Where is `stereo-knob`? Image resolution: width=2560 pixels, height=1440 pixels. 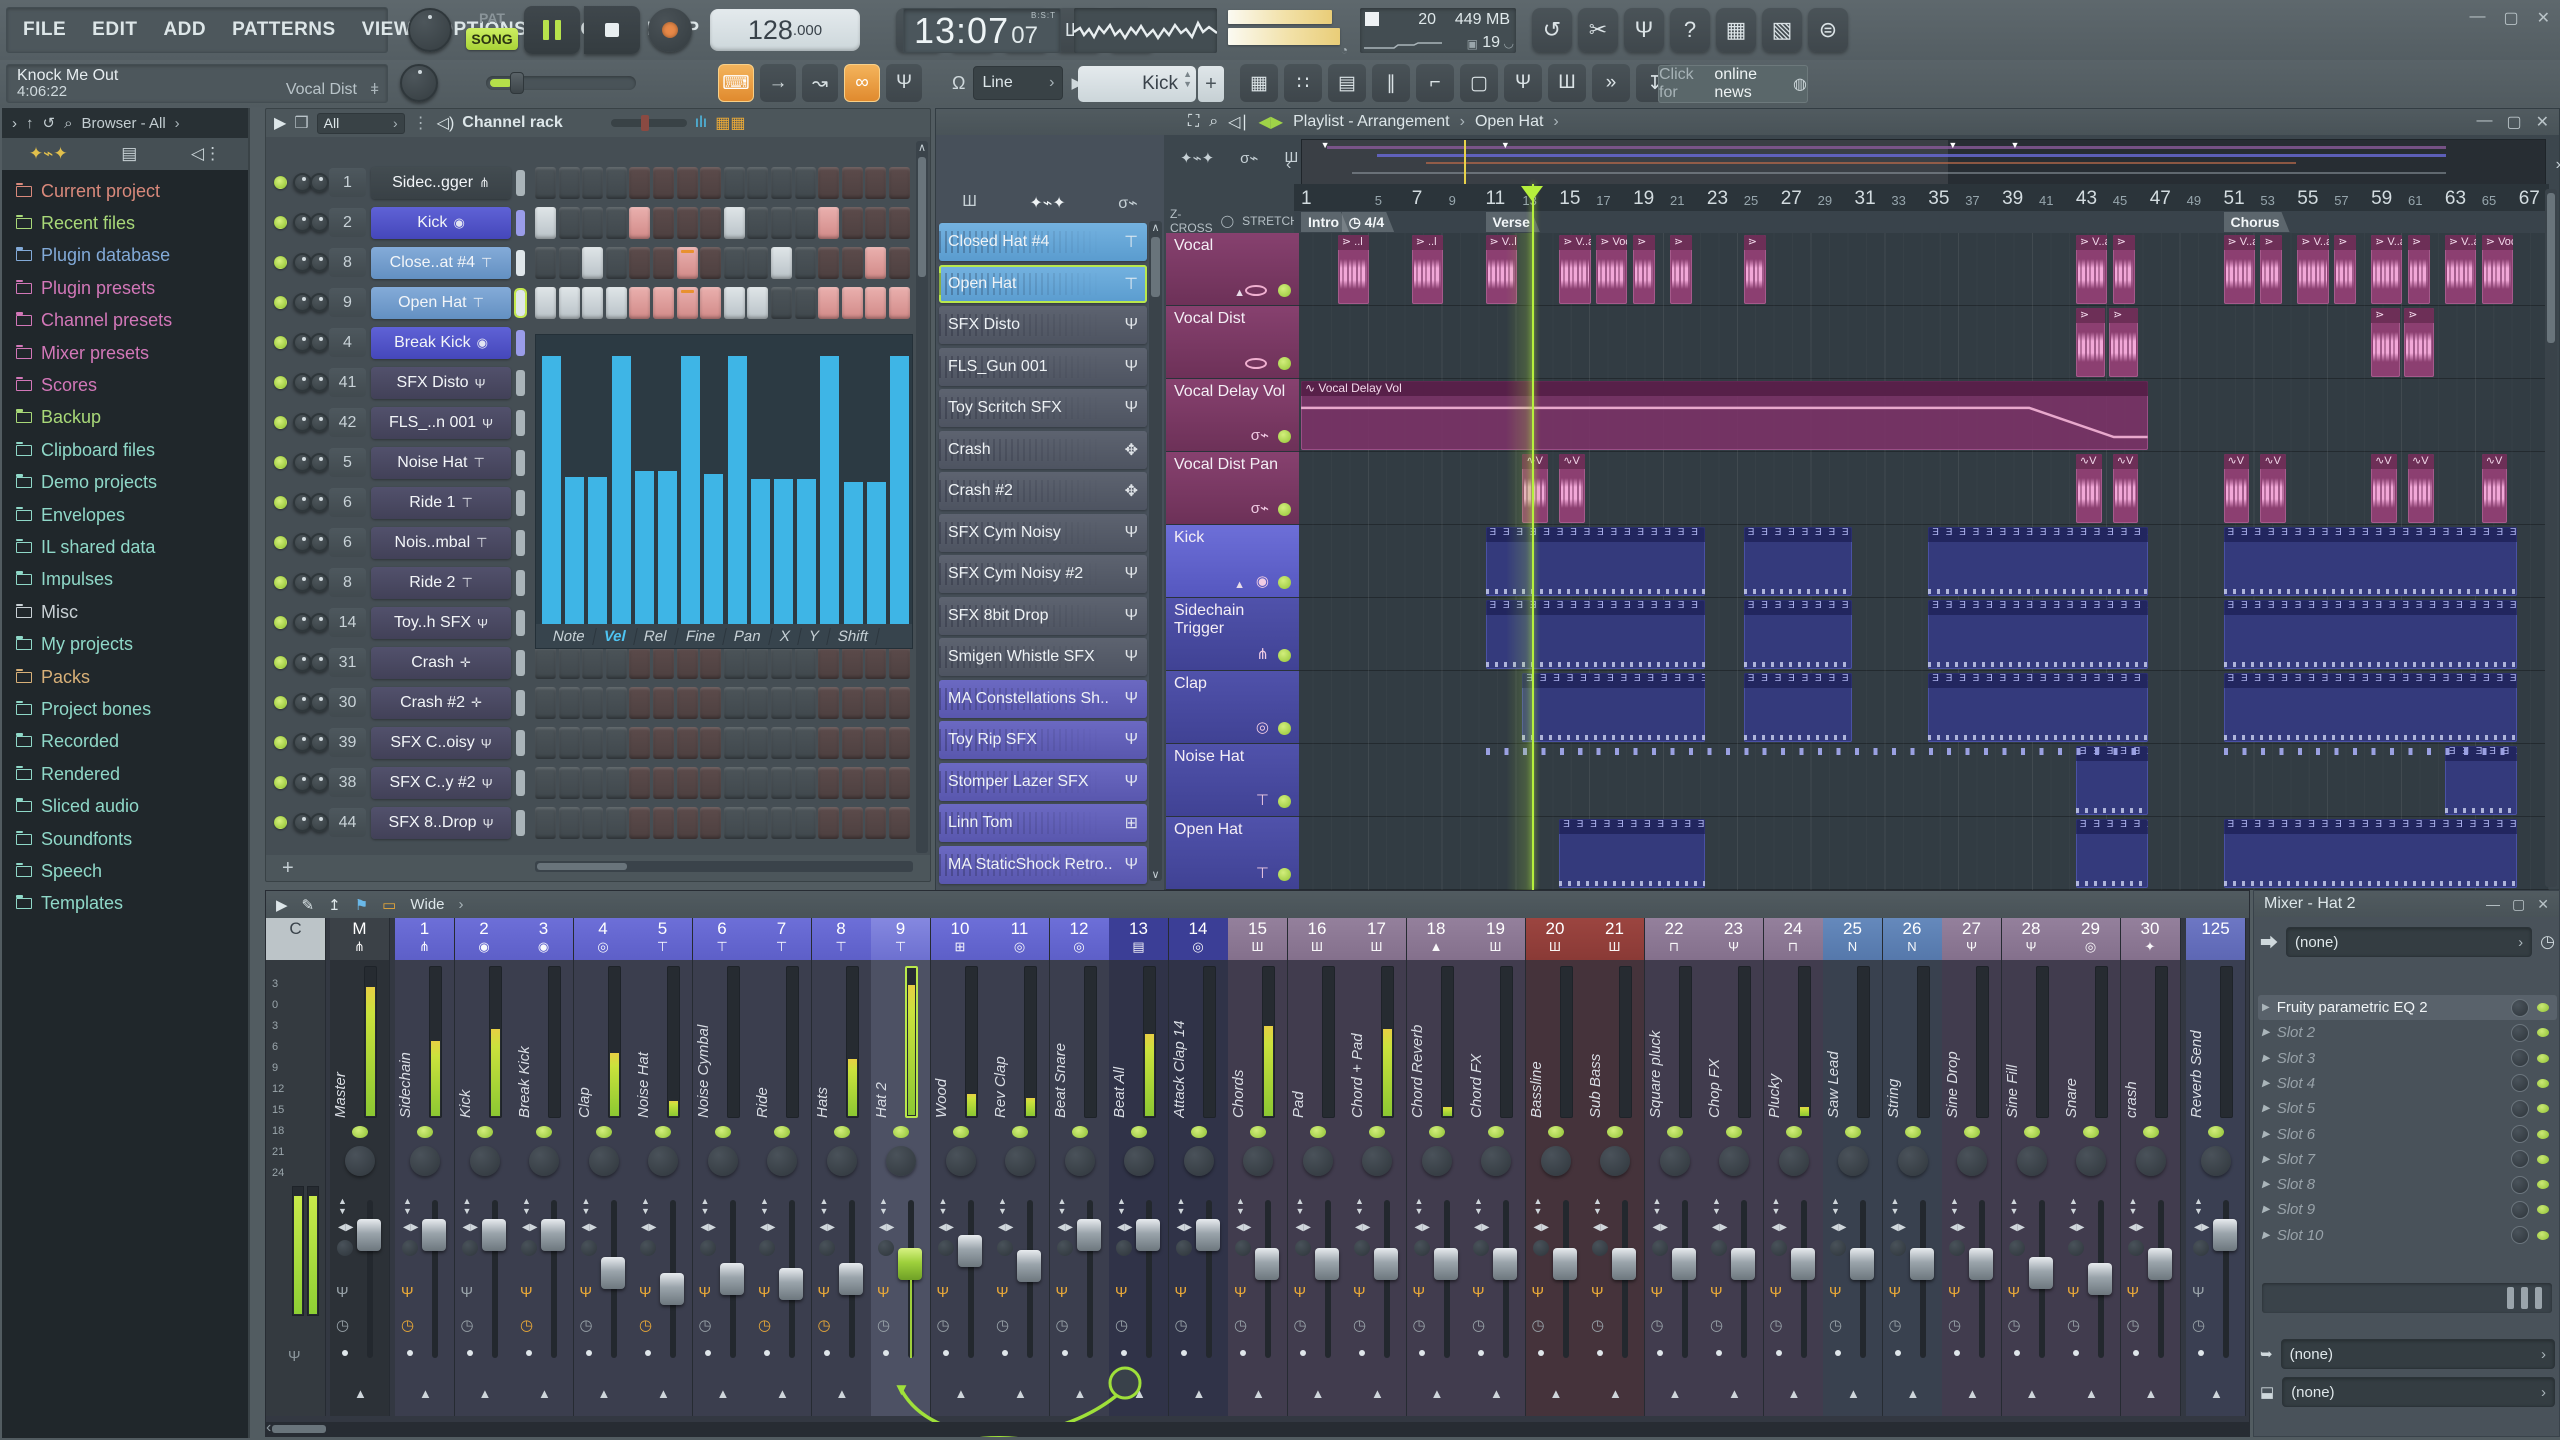 stereo-knob is located at coordinates (1540, 1248).